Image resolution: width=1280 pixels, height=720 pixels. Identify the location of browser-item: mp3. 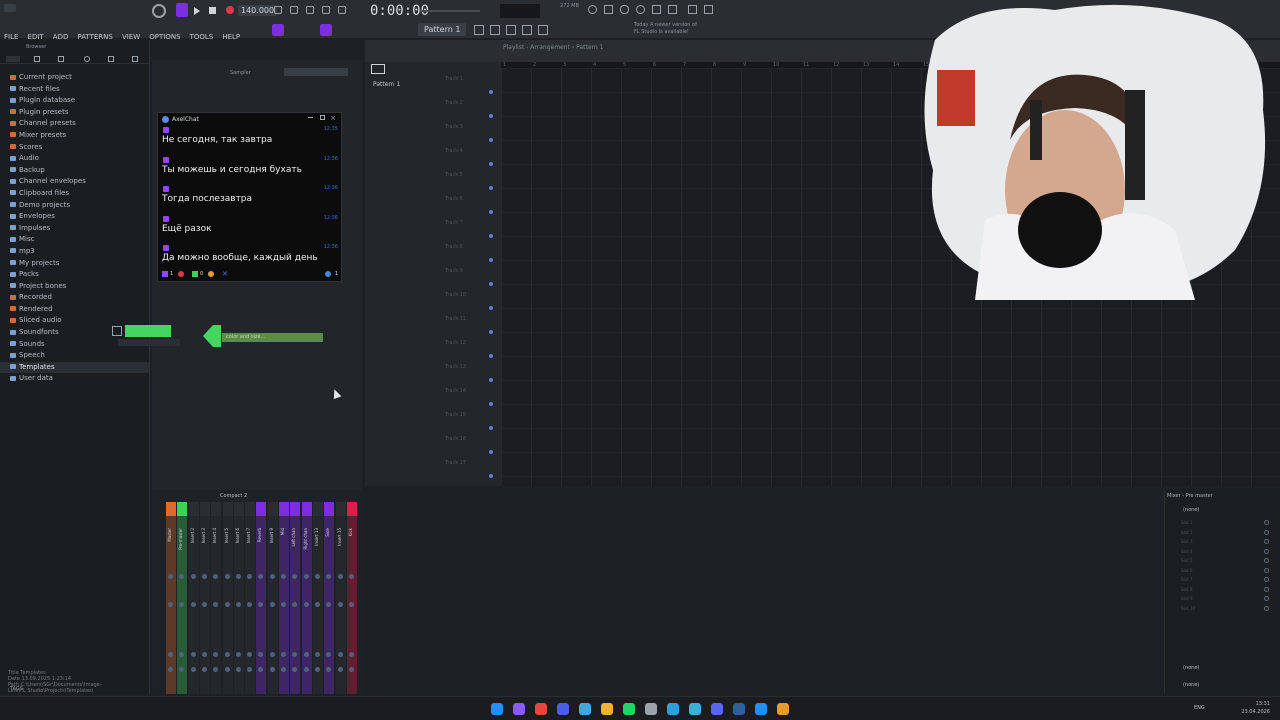
(75, 252).